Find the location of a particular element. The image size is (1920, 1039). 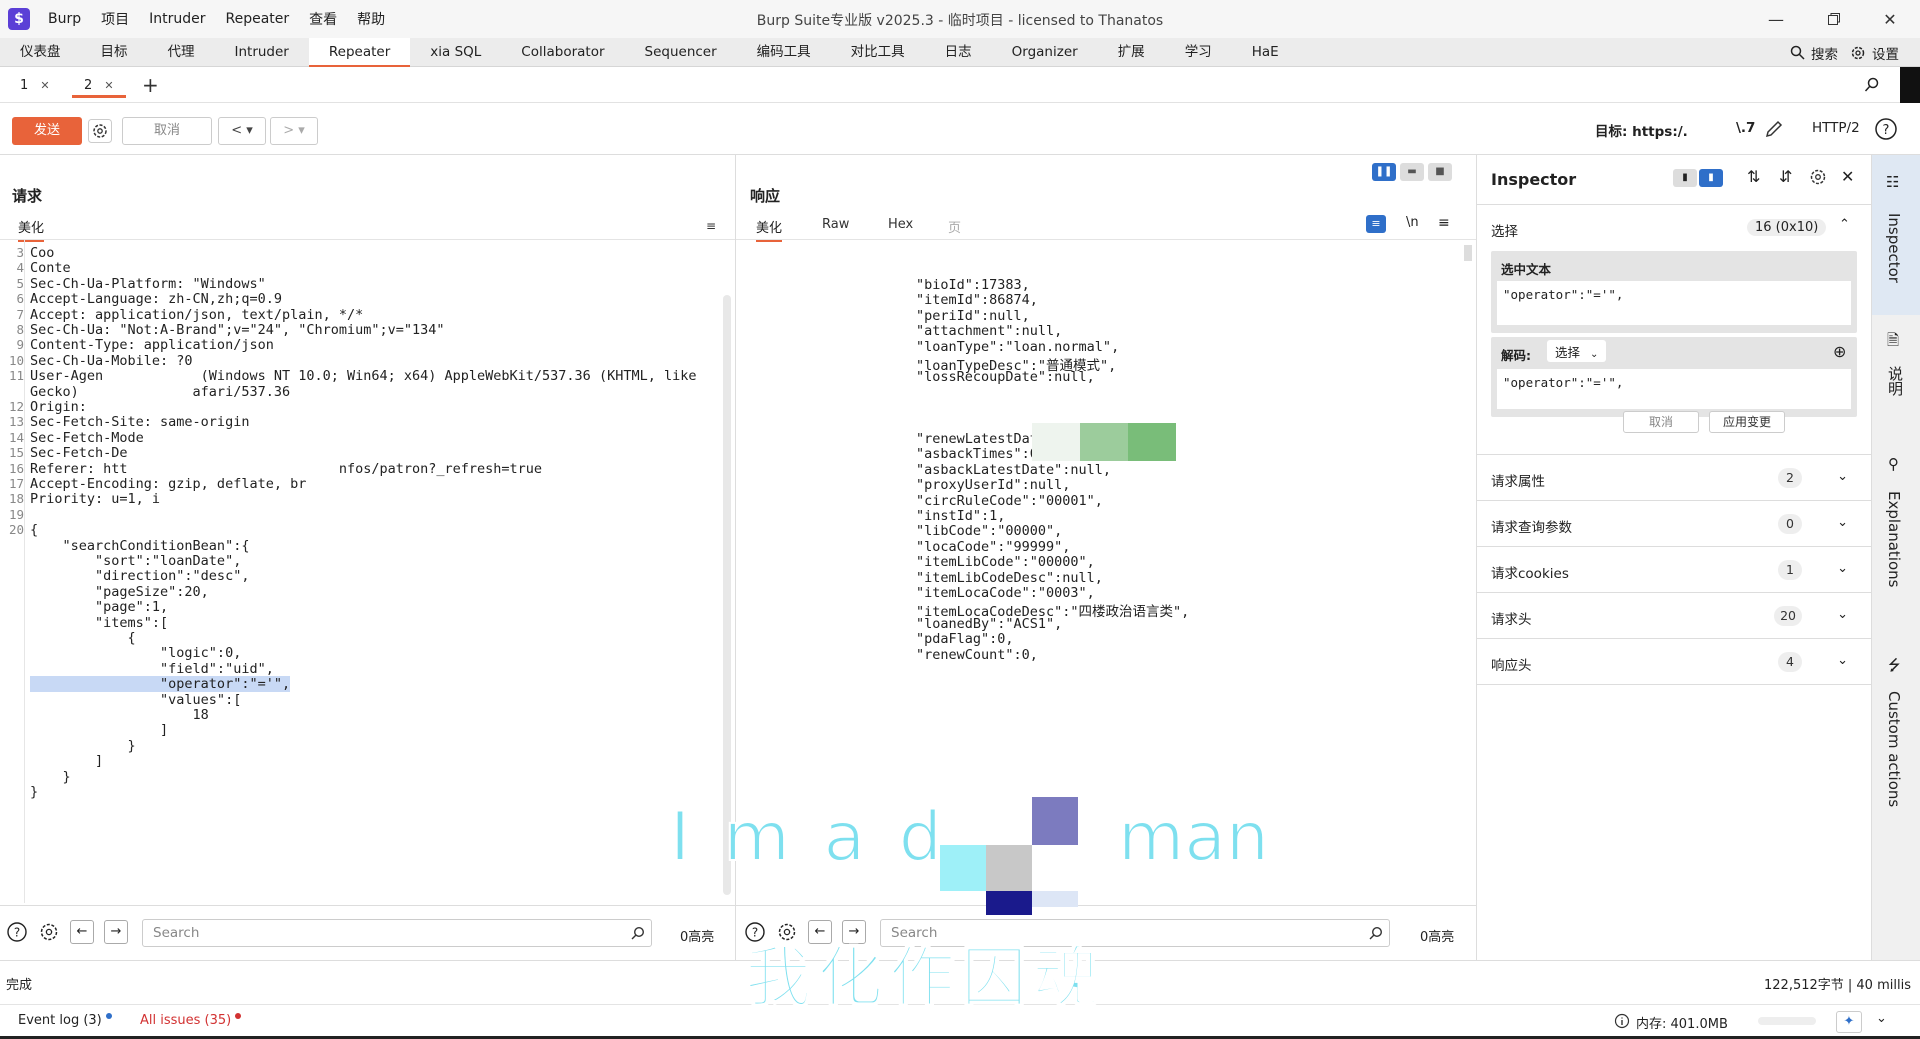

section-response-headers: 响应头 4 ⌄ is located at coordinates (1674, 662).